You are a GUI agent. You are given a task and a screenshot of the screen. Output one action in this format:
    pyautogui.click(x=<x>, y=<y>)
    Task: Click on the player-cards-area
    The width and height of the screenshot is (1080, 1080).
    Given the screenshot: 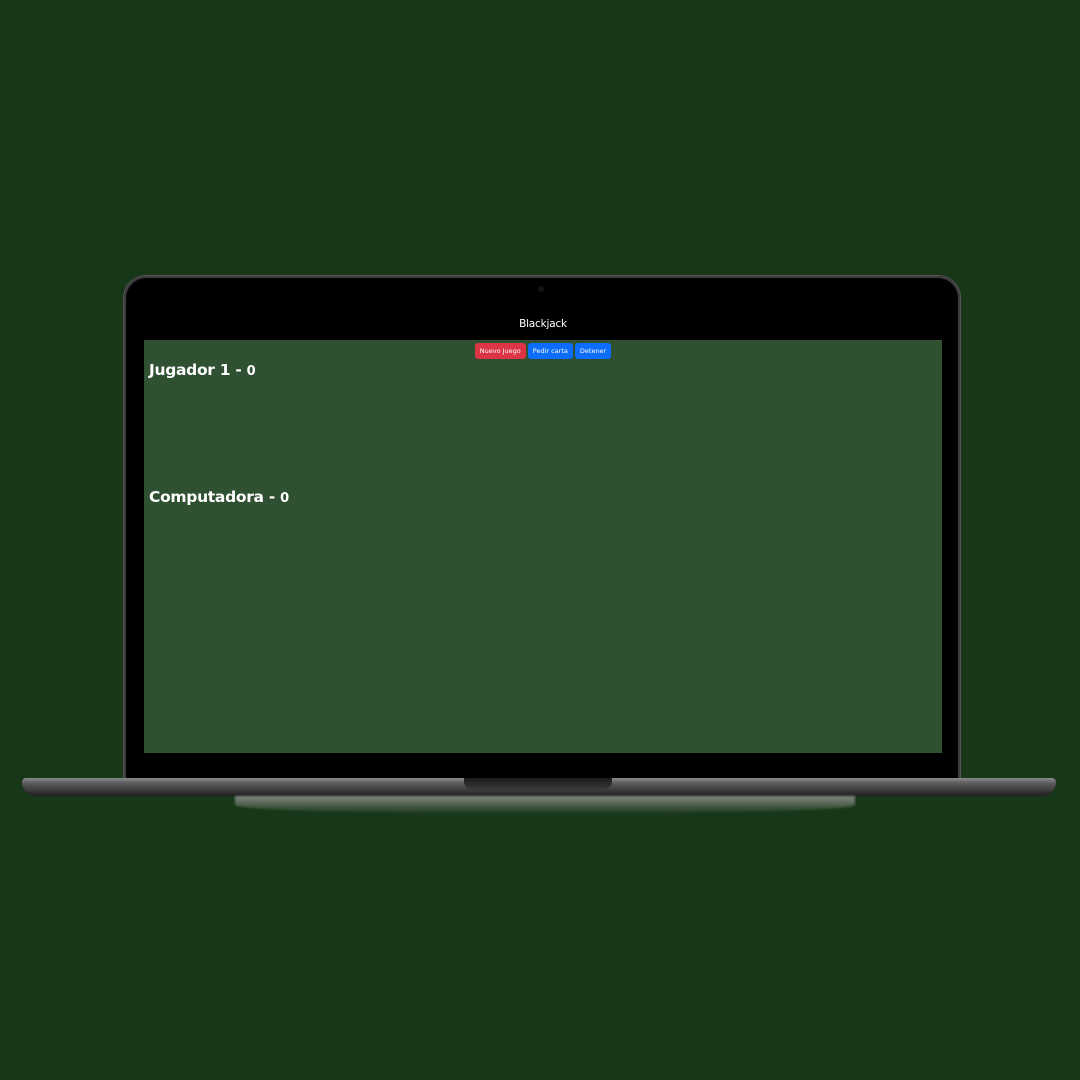 What is the action you would take?
    pyautogui.click(x=539, y=430)
    